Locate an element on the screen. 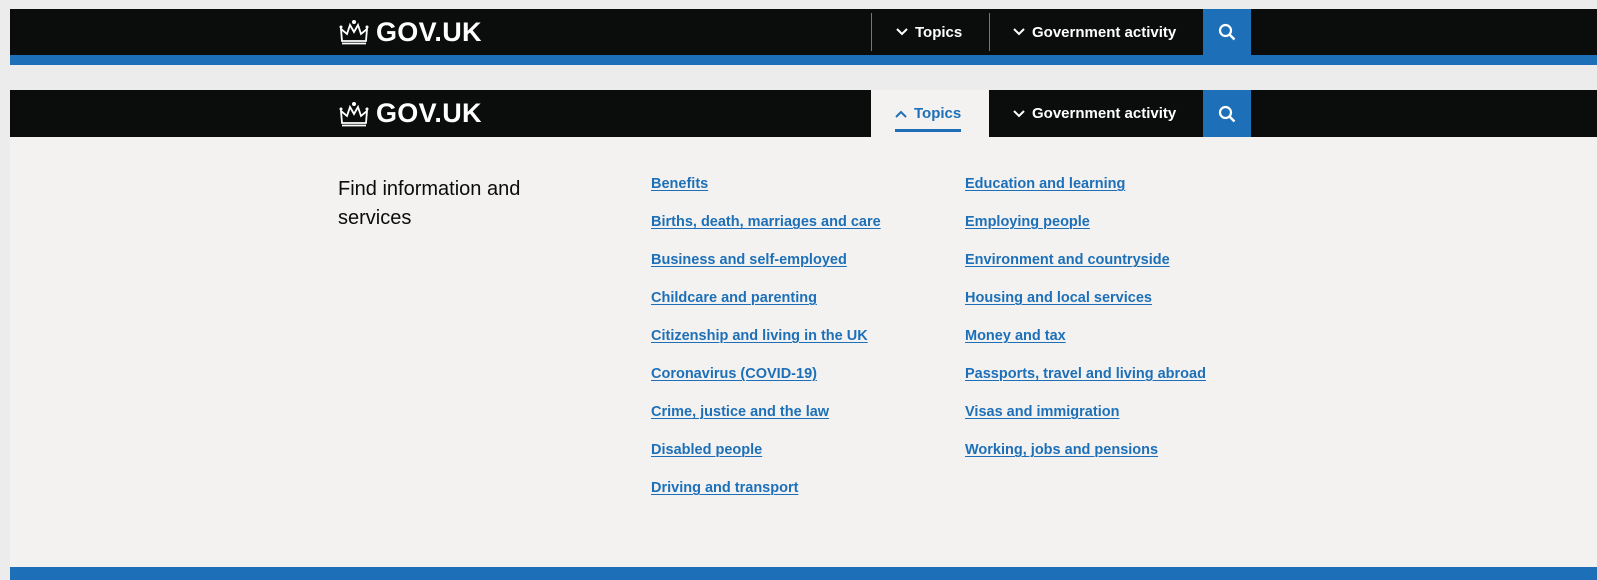 Image resolution: width=1597 pixels, height=580 pixels. chevron-up-icon is located at coordinates (901, 114).